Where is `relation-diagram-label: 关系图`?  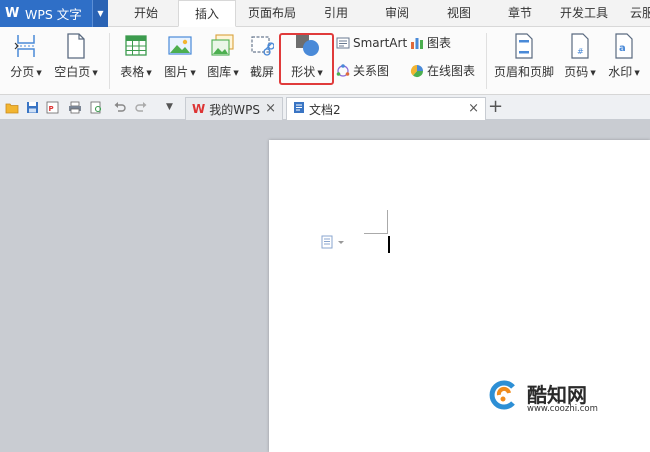 relation-diagram-label: 关系图 is located at coordinates (371, 71).